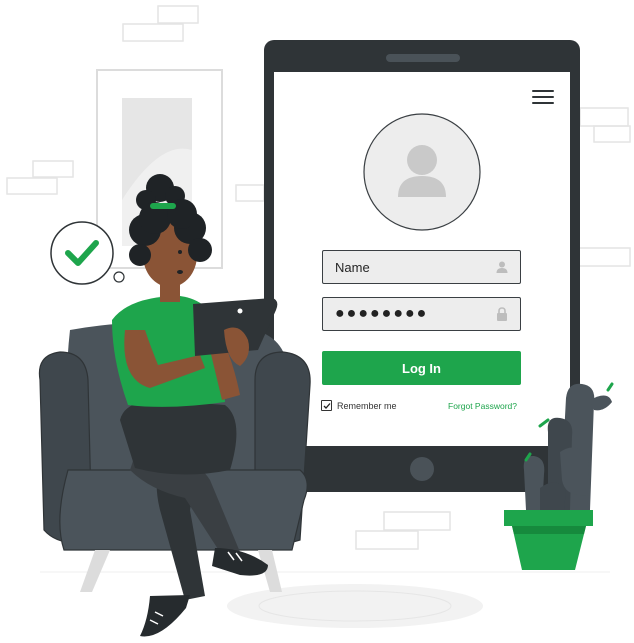 The image size is (634, 643). What do you see at coordinates (422, 172) in the screenshot?
I see `user-avatar-icon` at bounding box center [422, 172].